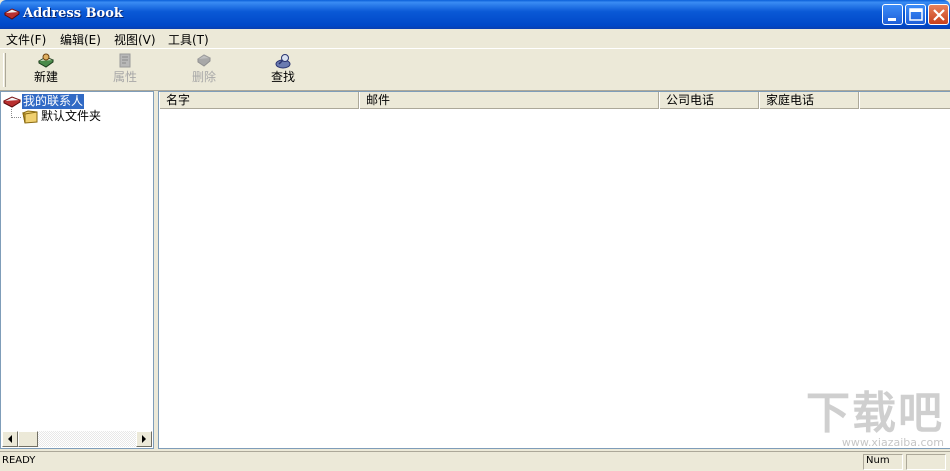 The width and height of the screenshot is (950, 471). I want to click on scroll-right-button, so click(144, 439).